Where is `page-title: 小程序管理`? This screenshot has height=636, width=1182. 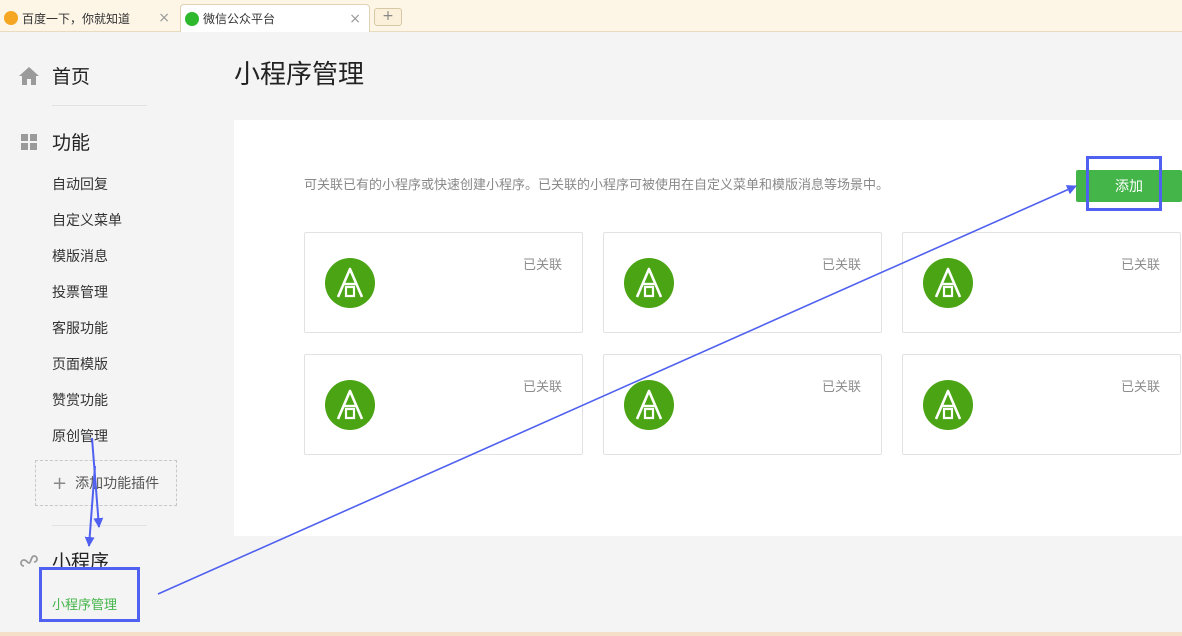
page-title: 小程序管理 is located at coordinates (299, 75).